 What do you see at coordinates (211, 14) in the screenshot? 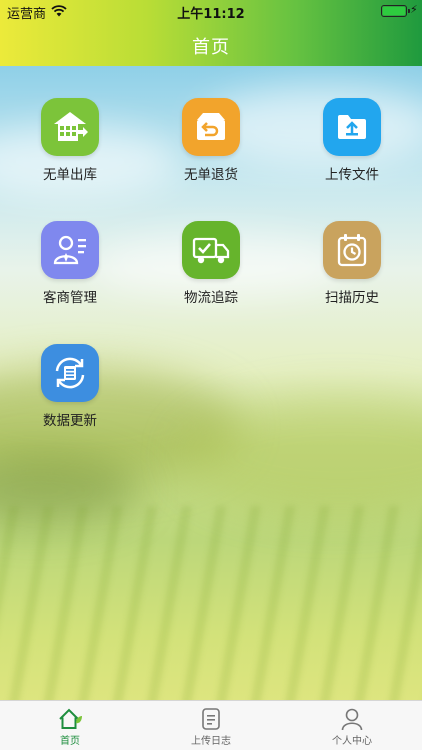
I see `status-time: 上午11:12` at bounding box center [211, 14].